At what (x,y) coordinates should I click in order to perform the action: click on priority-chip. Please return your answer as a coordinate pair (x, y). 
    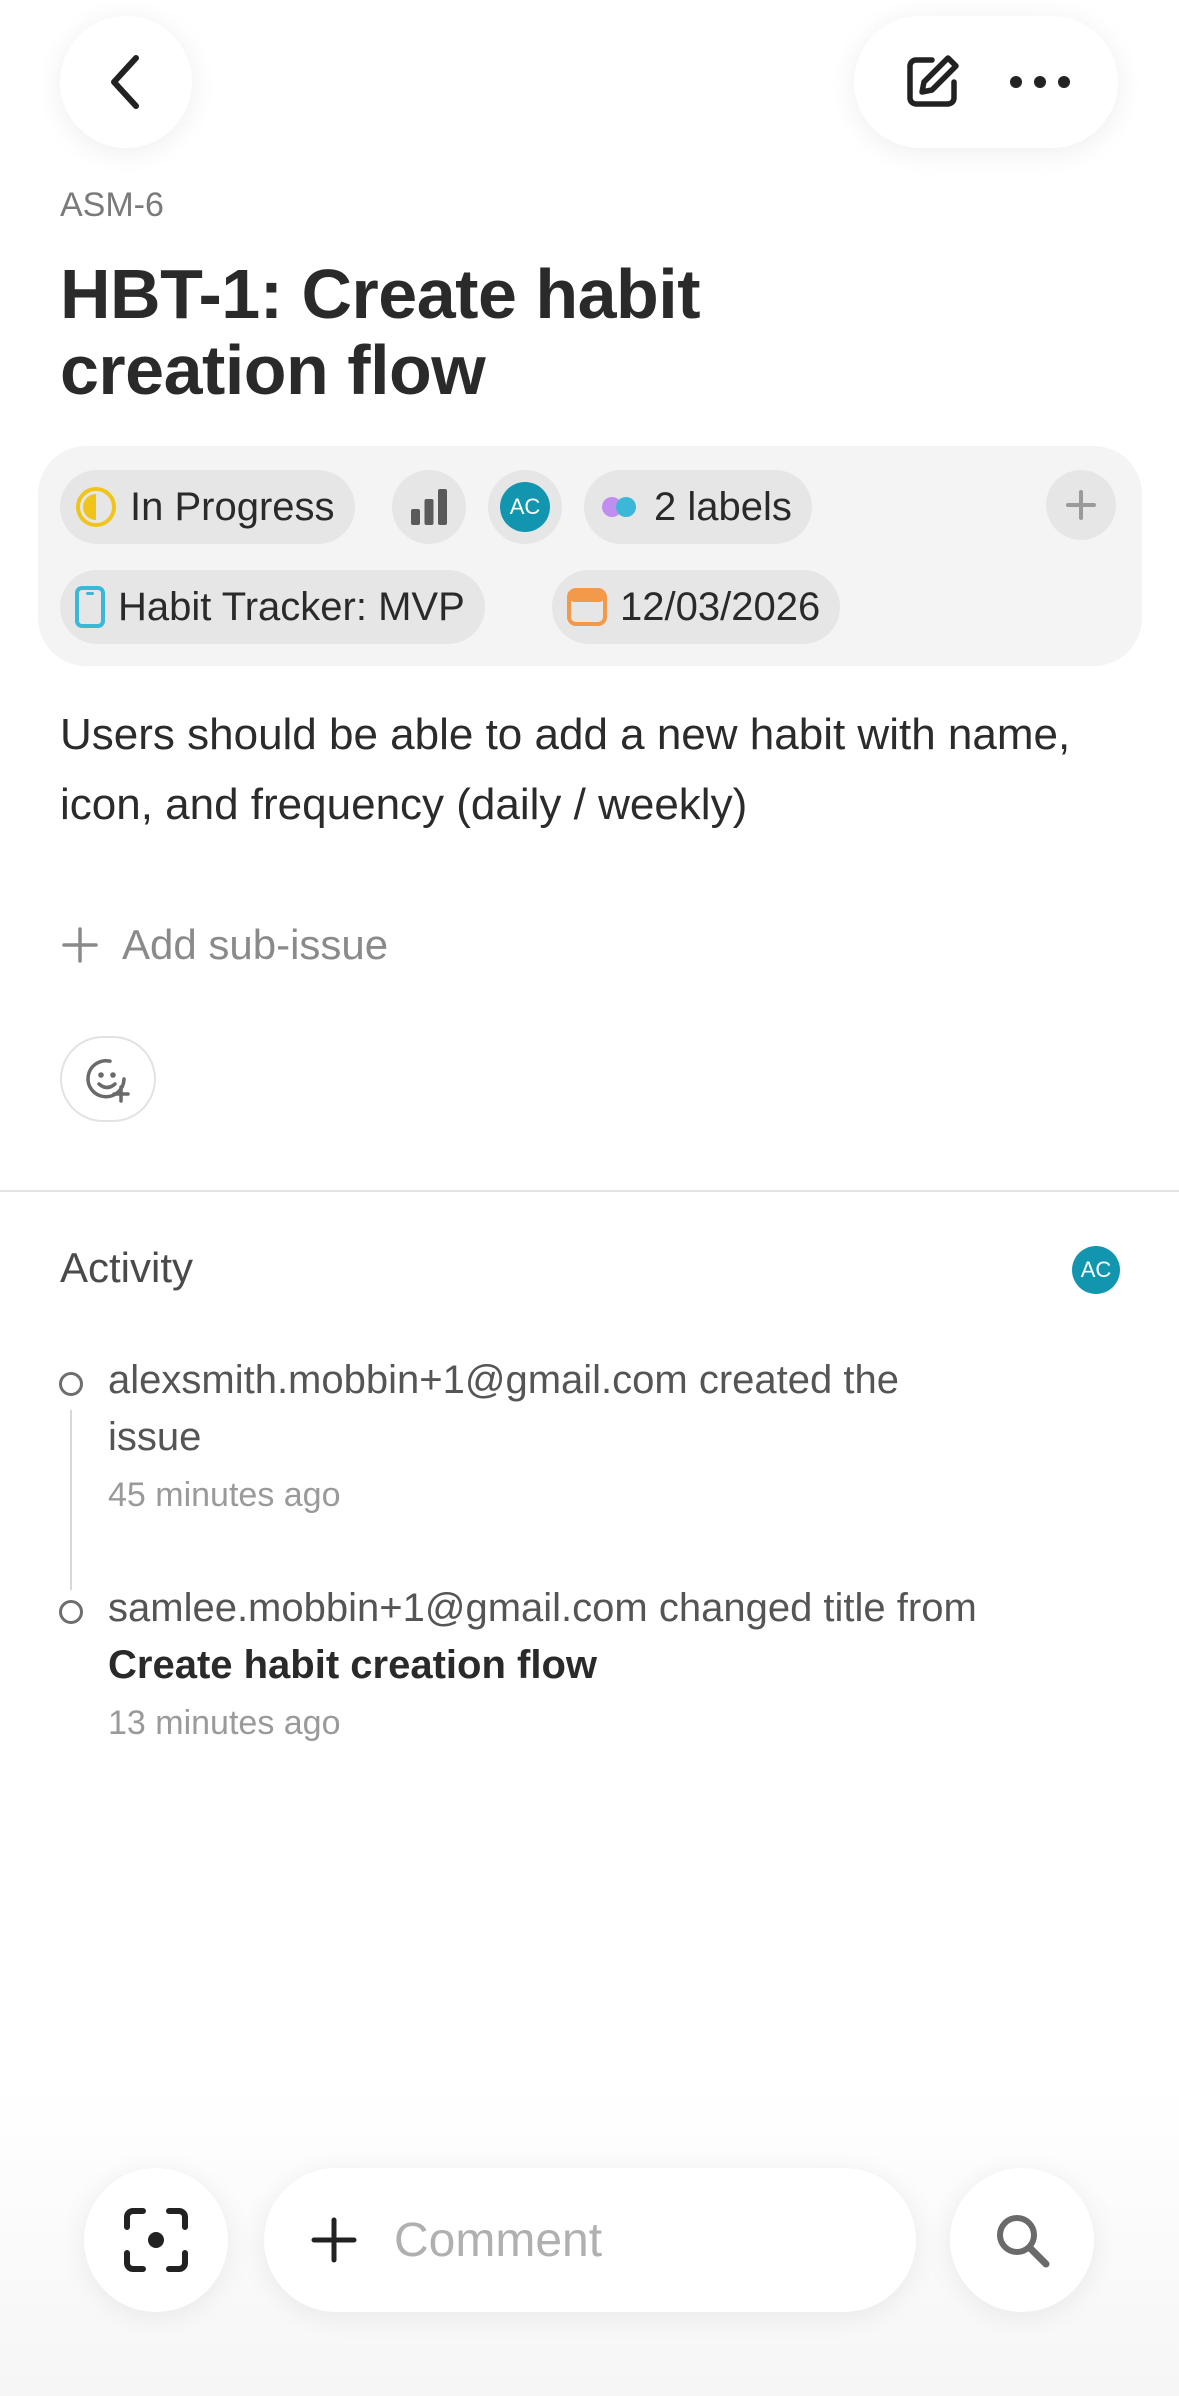
    Looking at the image, I should click on (429, 507).